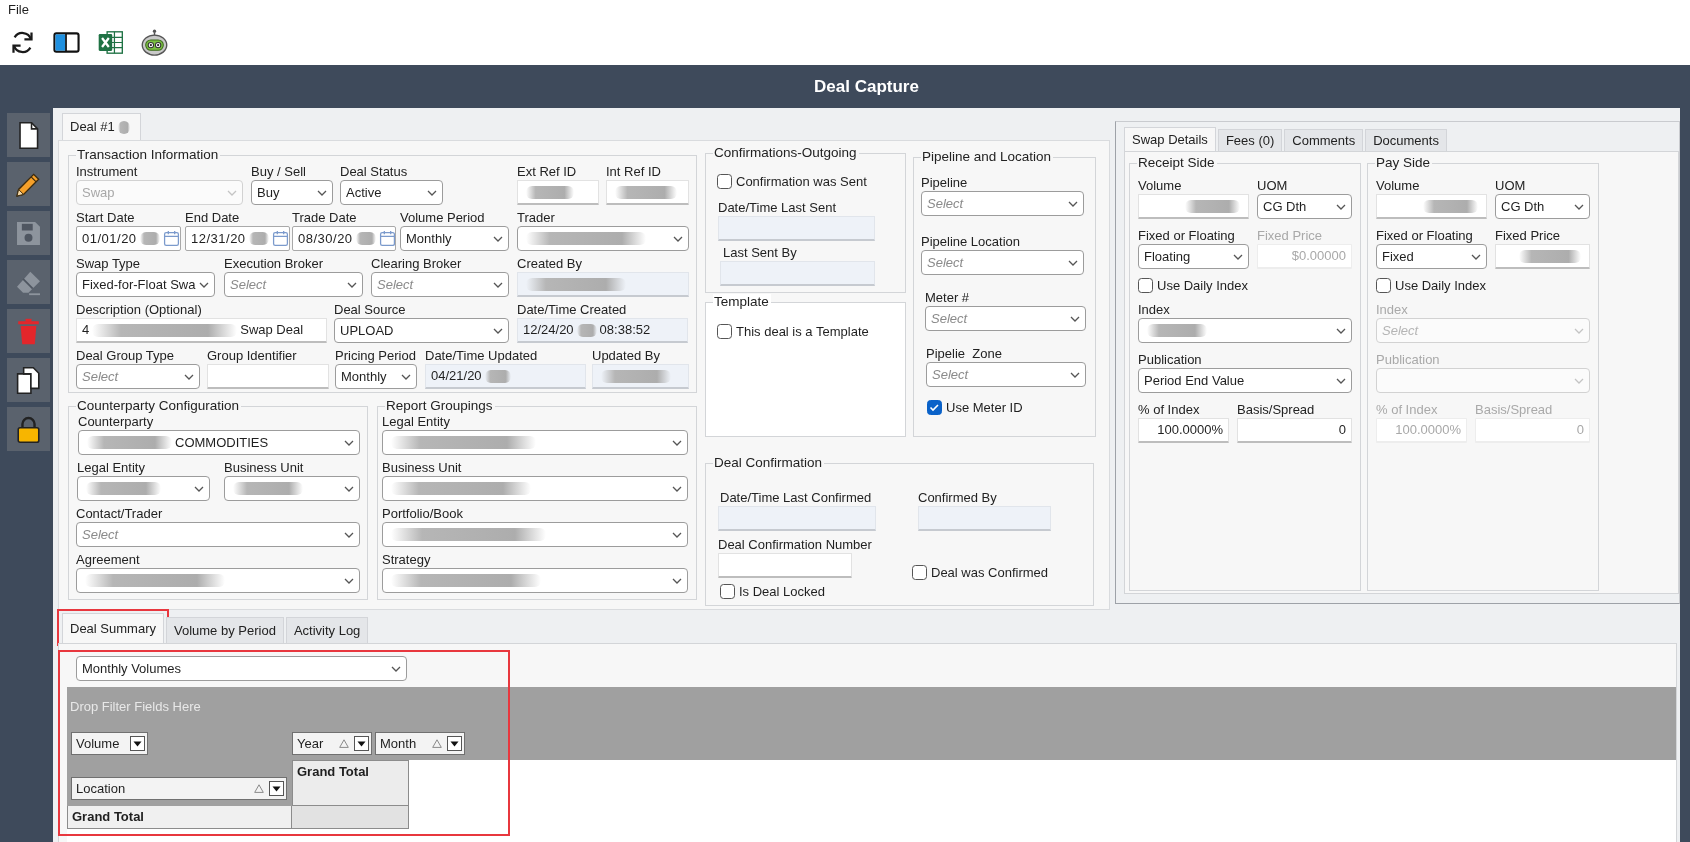 This screenshot has height=842, width=1690. What do you see at coordinates (108, 559) in the screenshot?
I see `field-label: Agreement` at bounding box center [108, 559].